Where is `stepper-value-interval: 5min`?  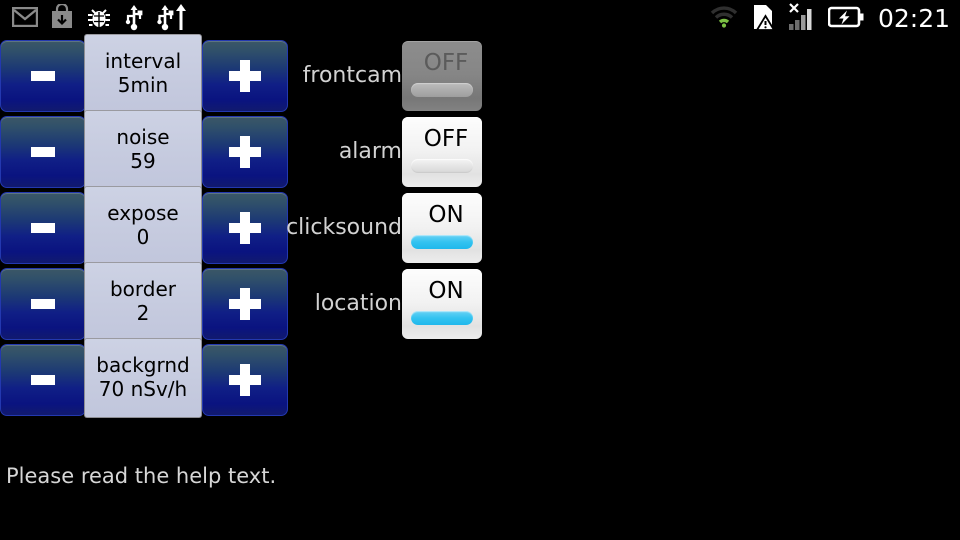
stepper-value-interval: 5min is located at coordinates (143, 85).